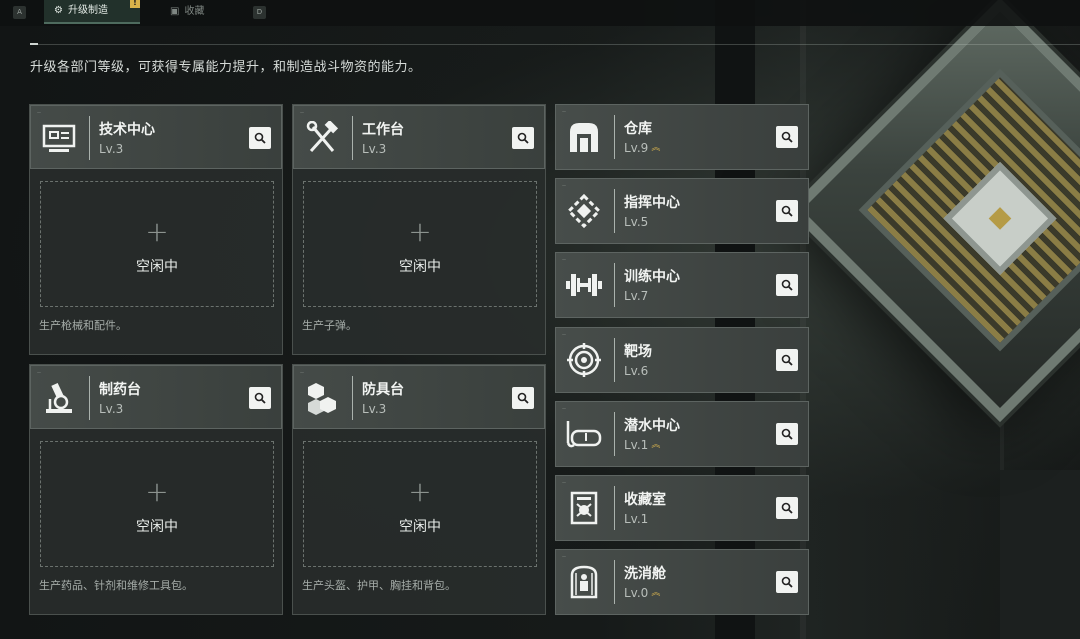  What do you see at coordinates (329, 325) in the screenshot?
I see `facility-description: 生产子弹。` at bounding box center [329, 325].